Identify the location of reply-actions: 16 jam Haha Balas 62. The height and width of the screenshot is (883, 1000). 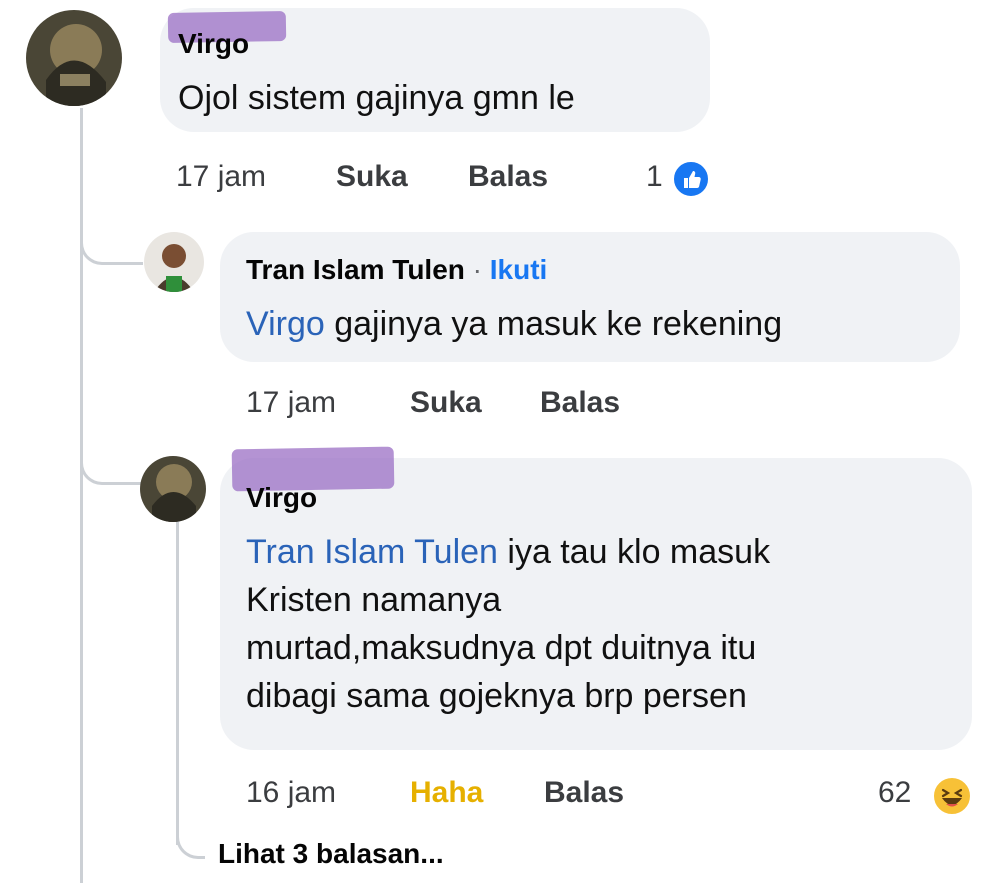
(616, 797).